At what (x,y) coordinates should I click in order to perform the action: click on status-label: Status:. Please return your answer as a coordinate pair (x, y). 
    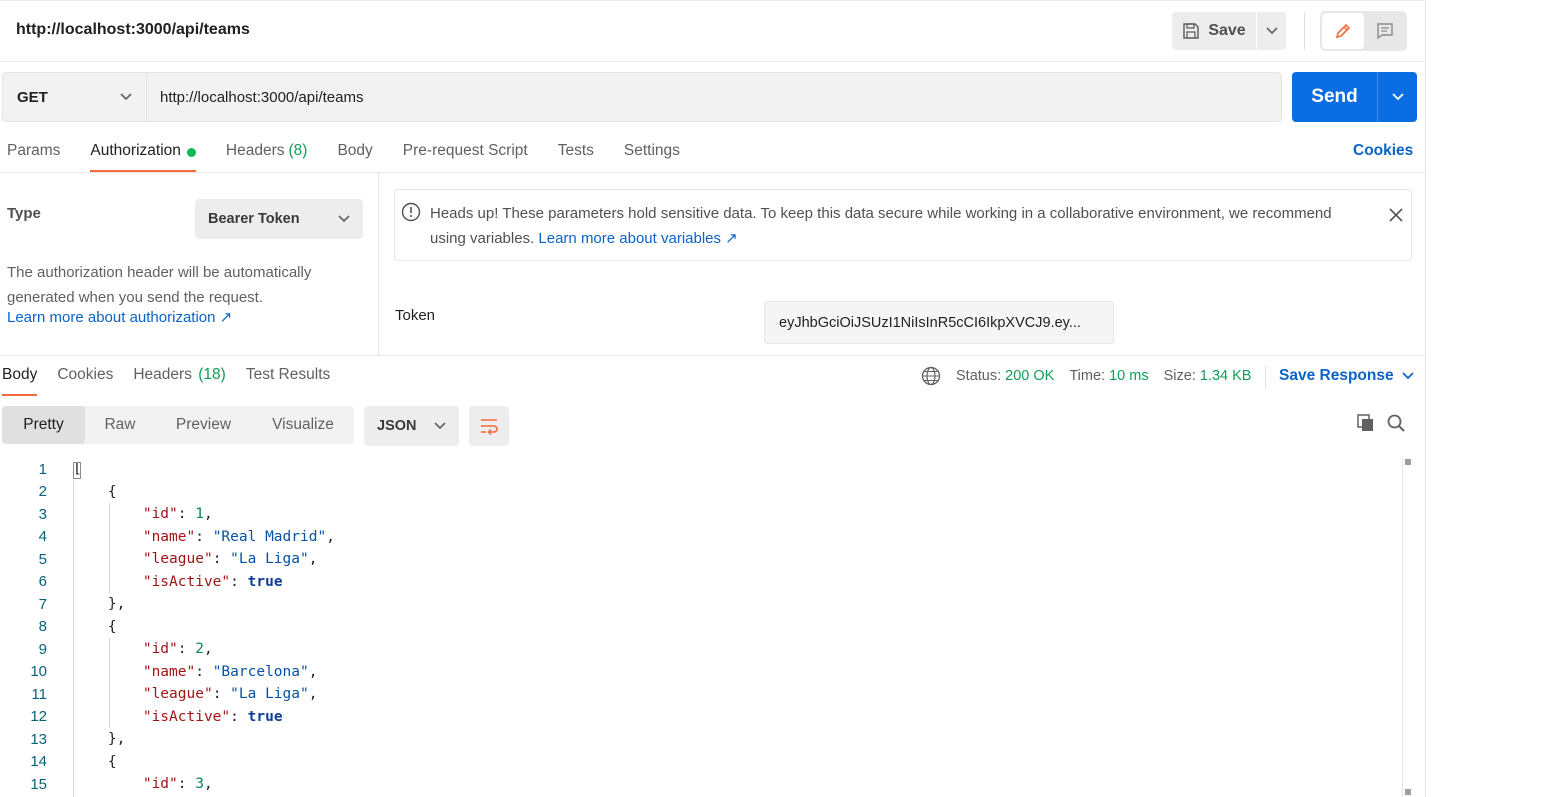
    Looking at the image, I should click on (979, 376).